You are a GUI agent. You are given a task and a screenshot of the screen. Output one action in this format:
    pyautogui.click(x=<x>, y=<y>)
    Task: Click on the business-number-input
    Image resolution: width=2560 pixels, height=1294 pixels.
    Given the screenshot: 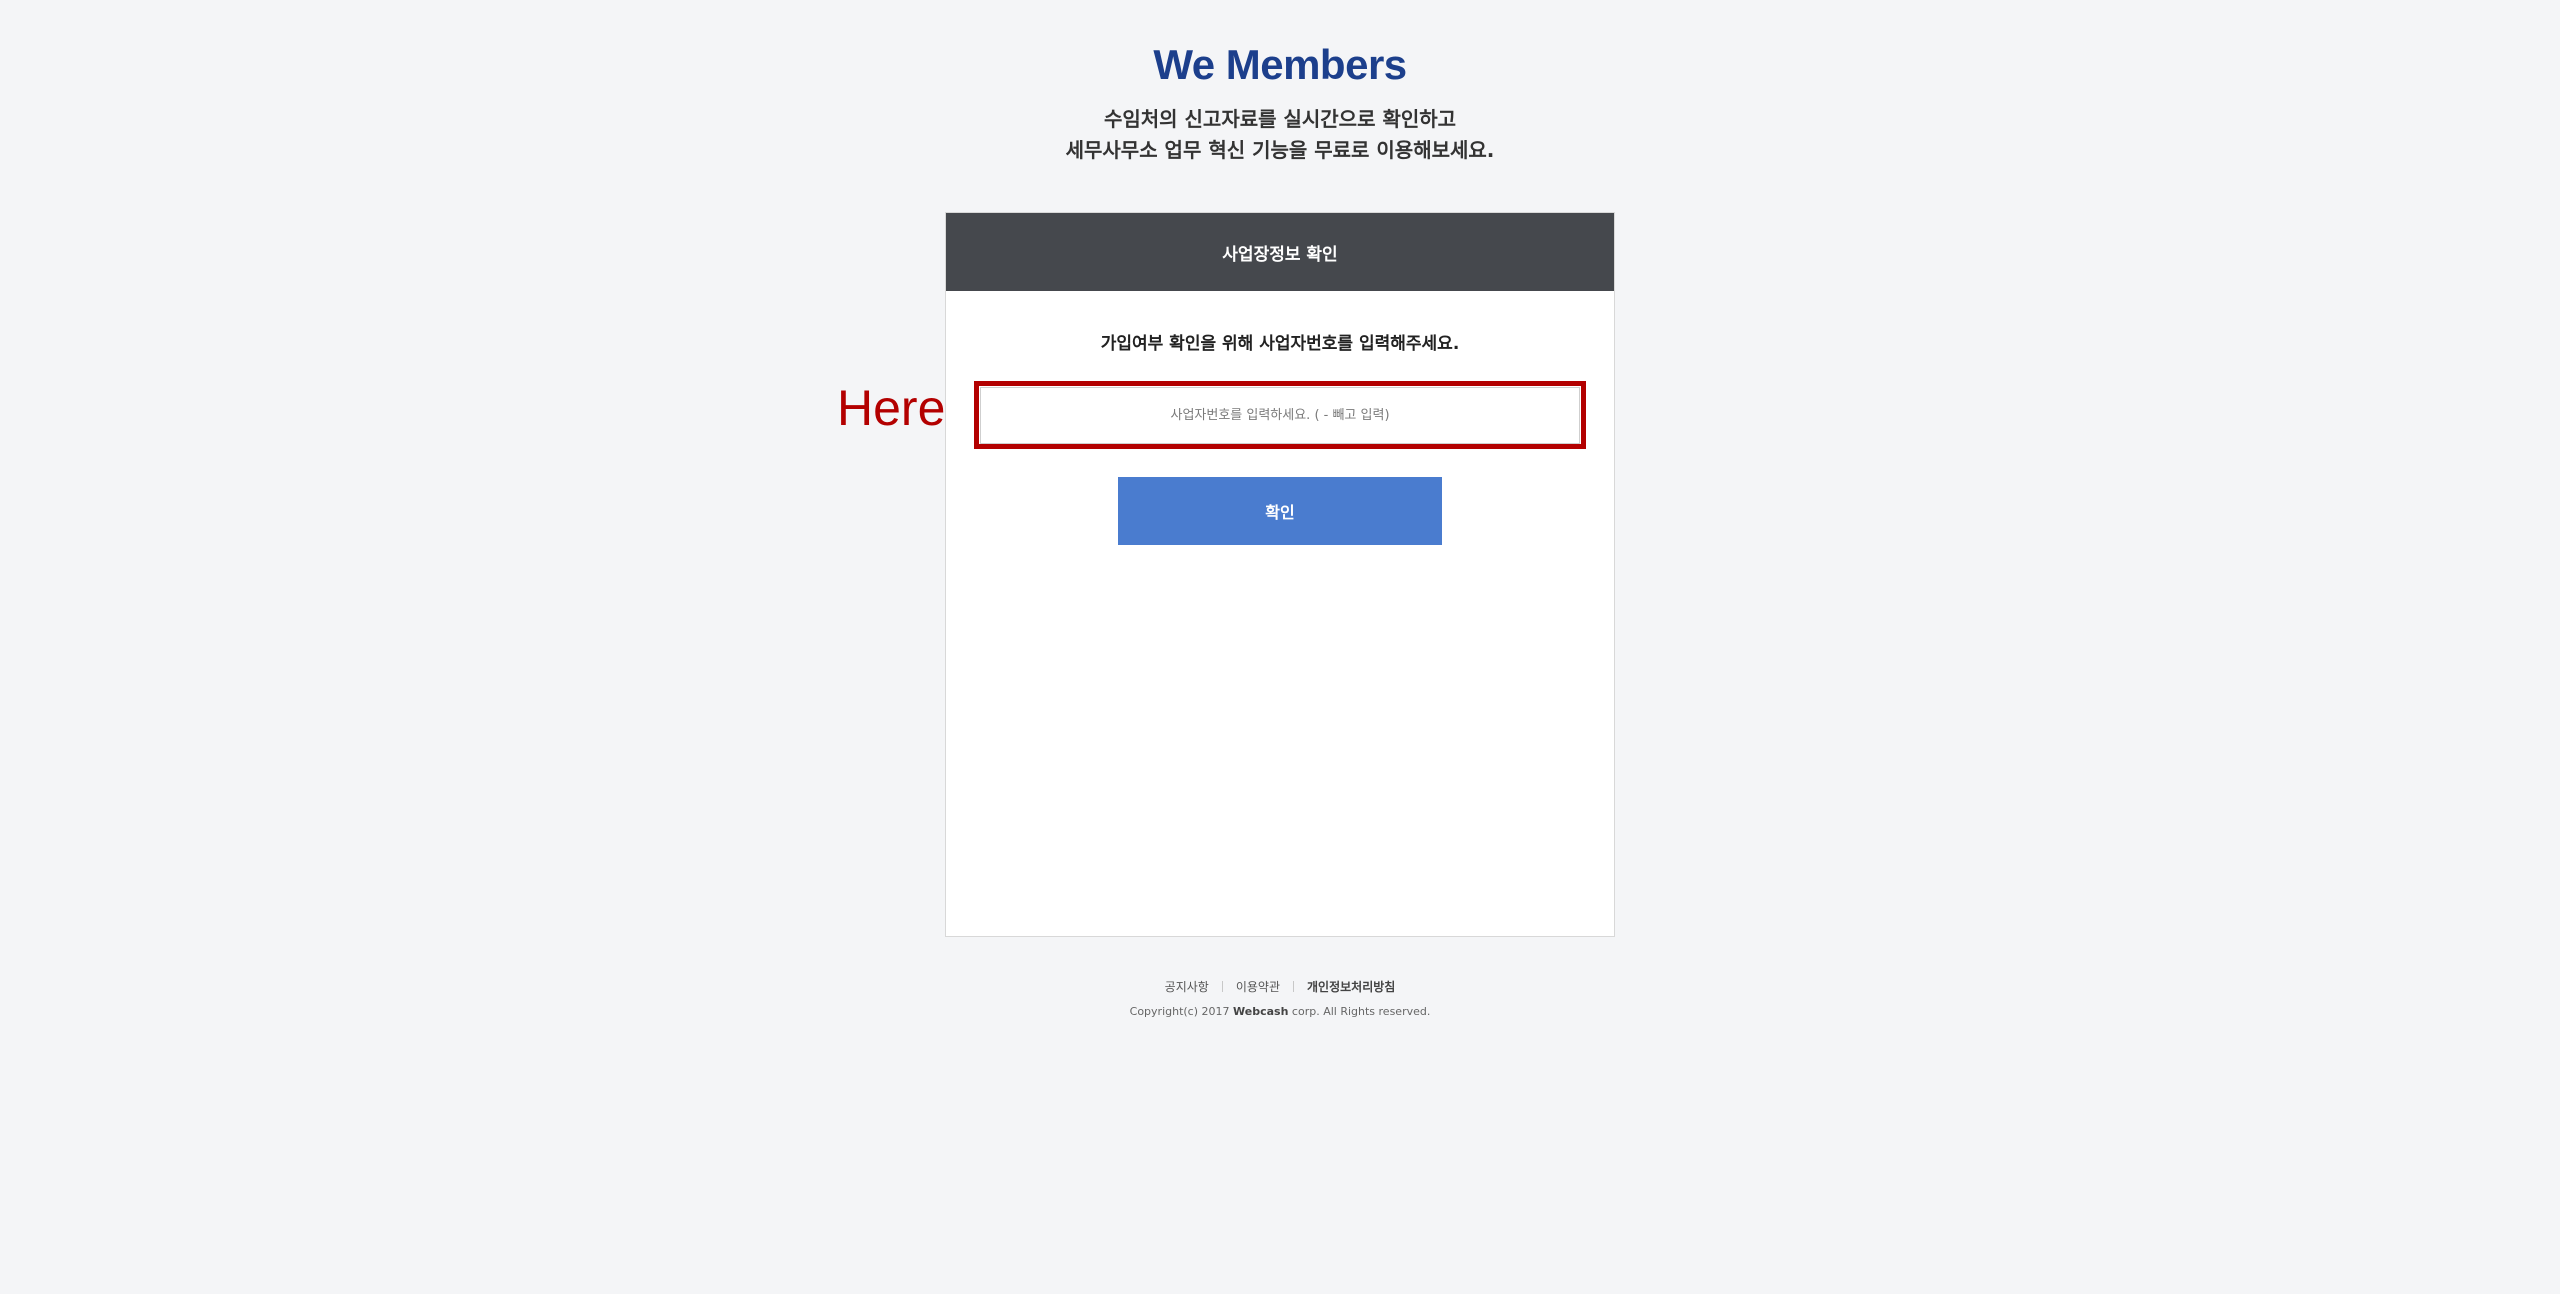 What is the action you would take?
    pyautogui.click(x=1280, y=415)
    